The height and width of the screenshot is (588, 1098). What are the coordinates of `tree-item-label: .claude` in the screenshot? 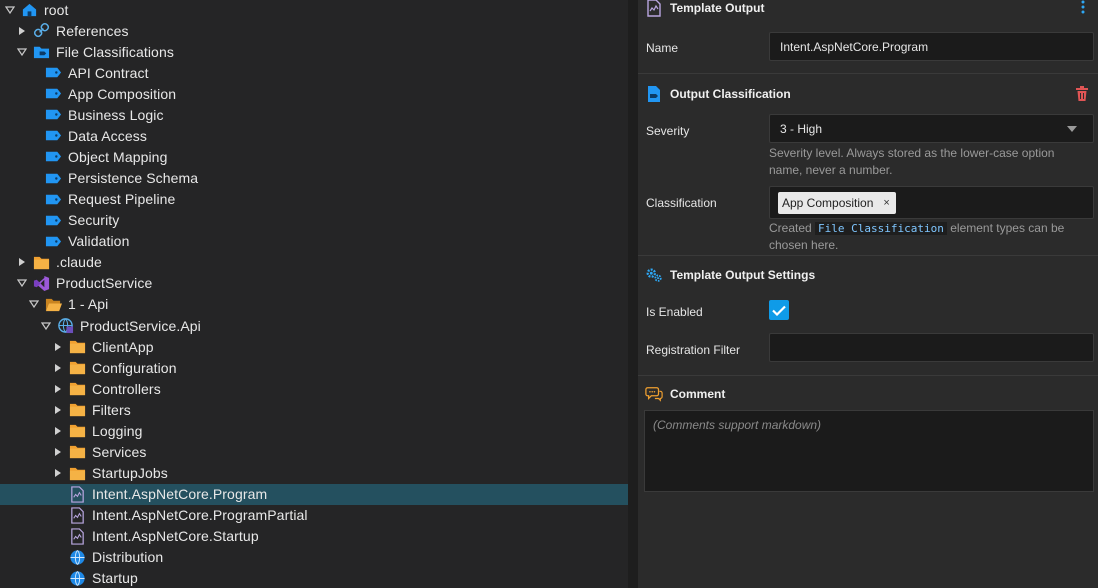 It's located at (79, 262).